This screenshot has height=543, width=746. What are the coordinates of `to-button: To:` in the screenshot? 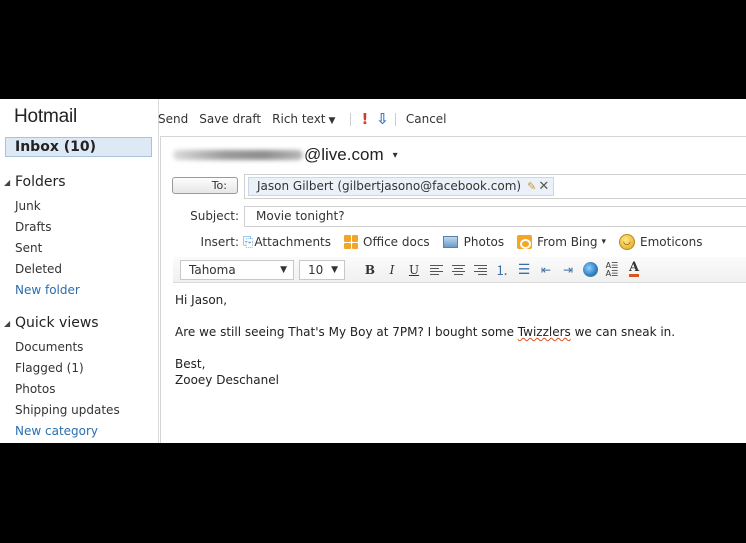 It's located at (205, 185).